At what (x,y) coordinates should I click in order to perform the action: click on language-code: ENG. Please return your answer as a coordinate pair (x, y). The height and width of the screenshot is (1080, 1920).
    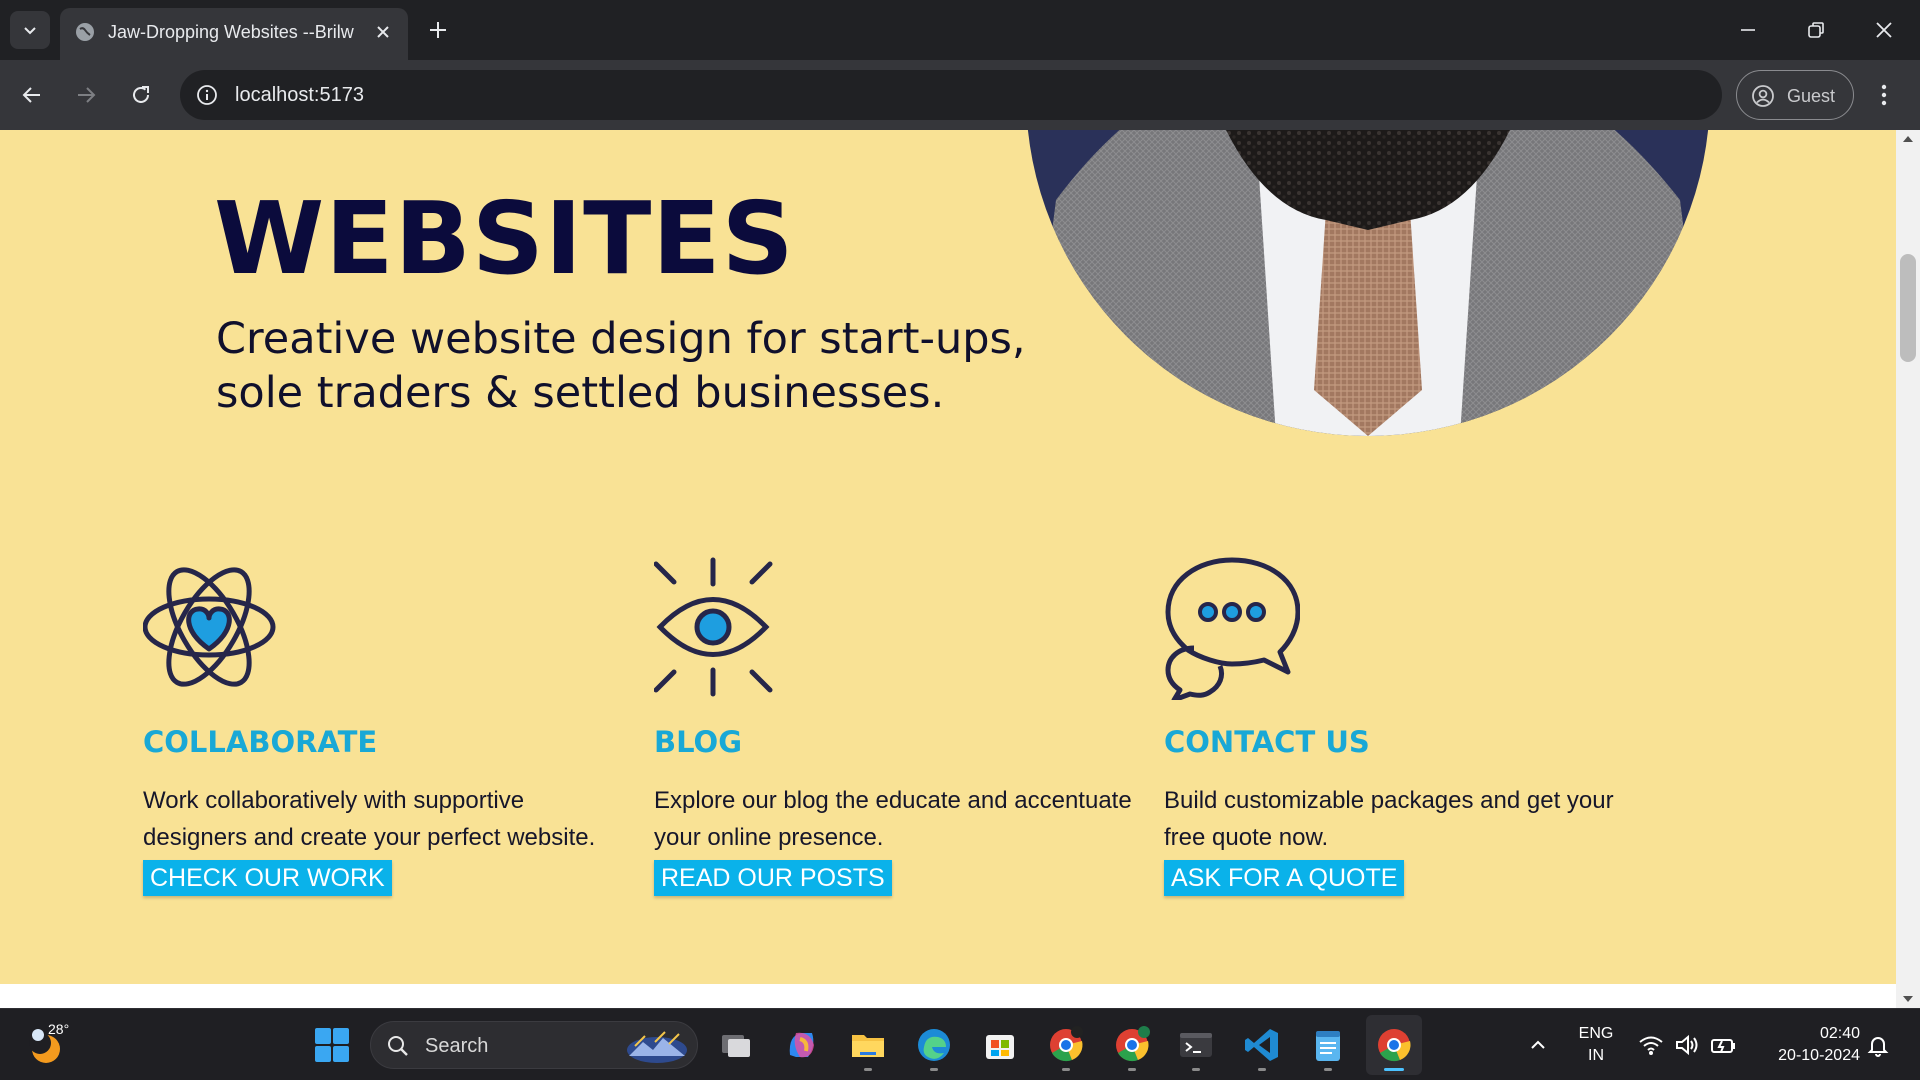
    Looking at the image, I should click on (1596, 1033).